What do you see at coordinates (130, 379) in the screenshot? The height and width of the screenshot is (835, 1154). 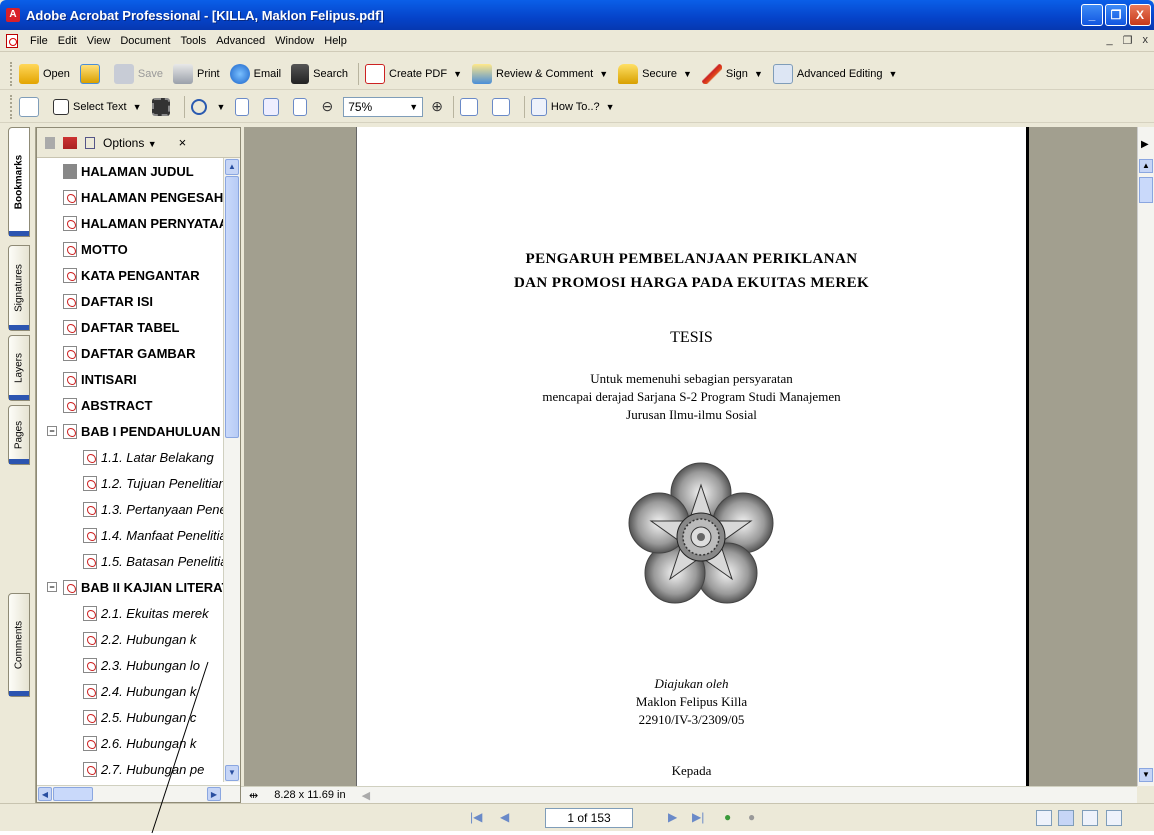 I see `bookmark-item: INTISARI` at bounding box center [130, 379].